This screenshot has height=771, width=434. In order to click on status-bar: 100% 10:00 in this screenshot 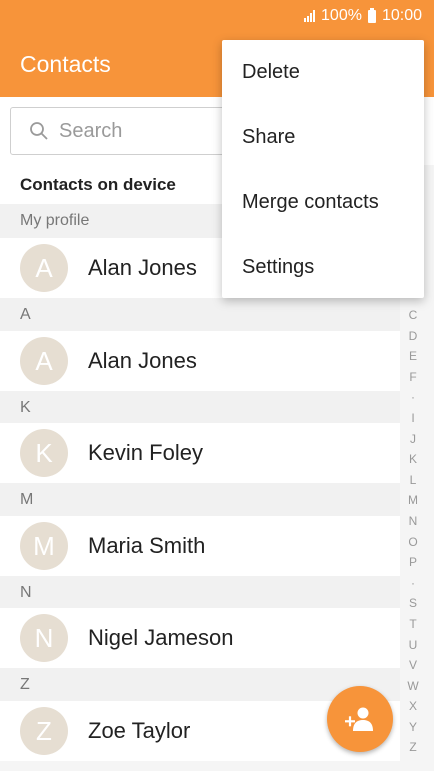, I will do `click(217, 16)`.